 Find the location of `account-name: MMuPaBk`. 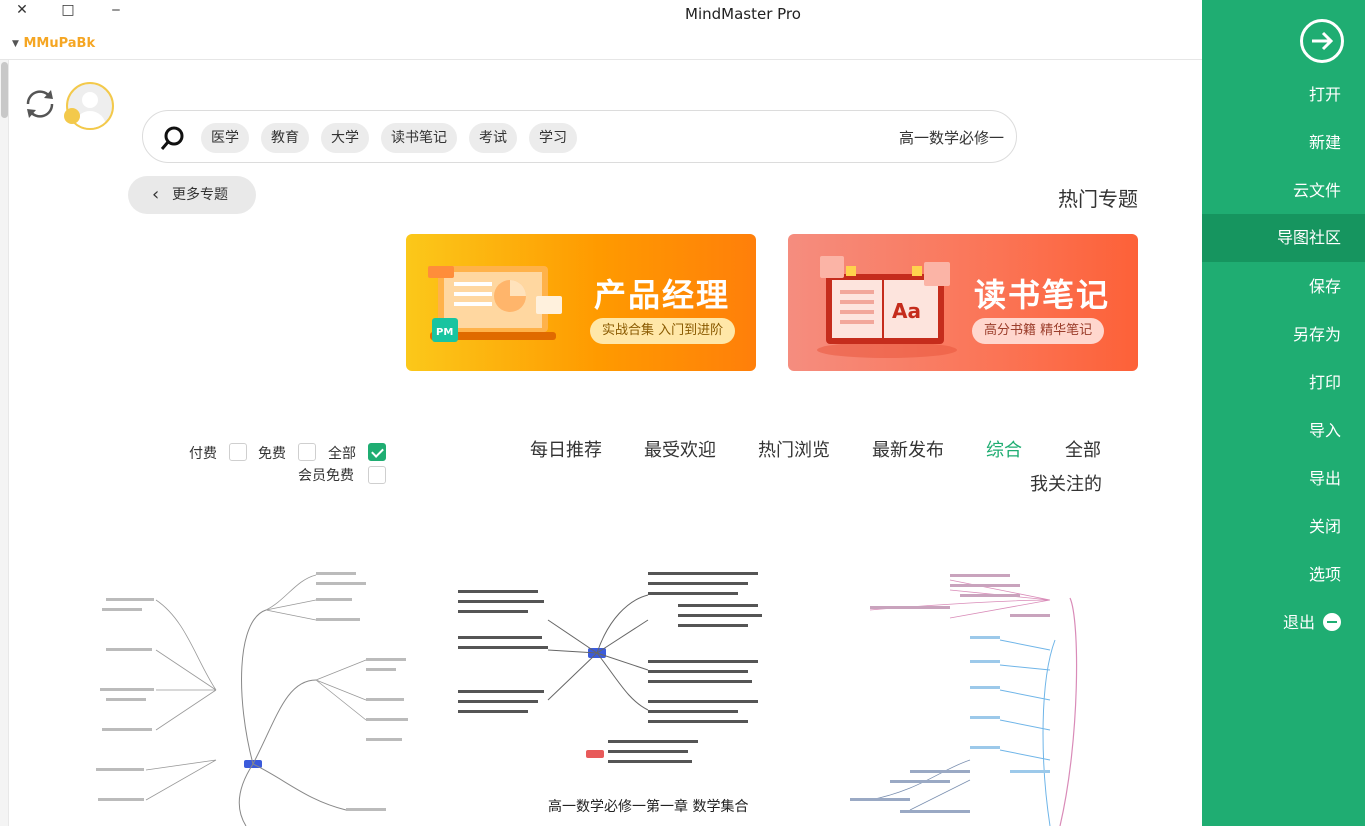

account-name: MMuPaBk is located at coordinates (59, 43).